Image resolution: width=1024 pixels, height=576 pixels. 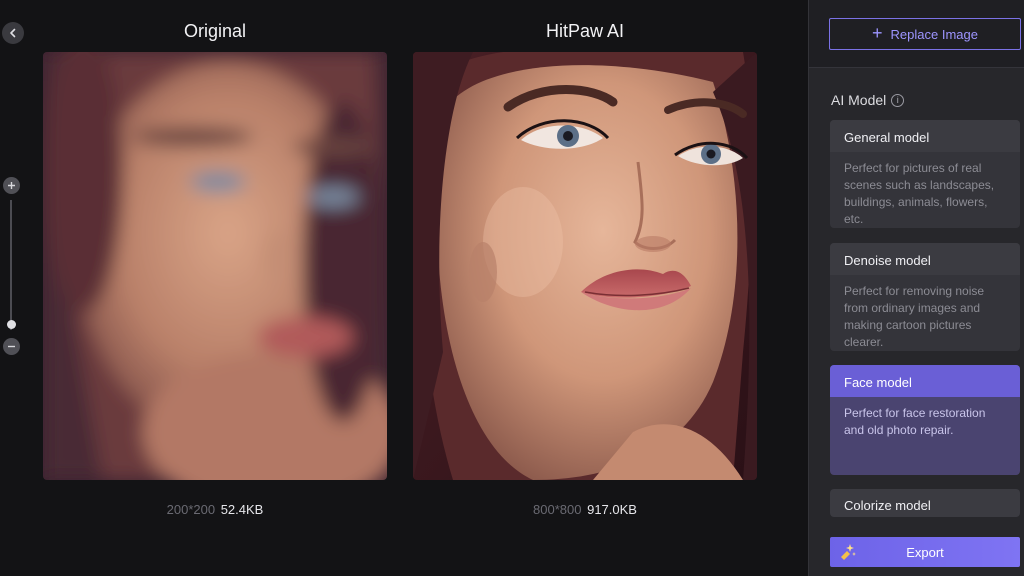 What do you see at coordinates (585, 31) in the screenshot?
I see `enhanced-title: HitPaw AI` at bounding box center [585, 31].